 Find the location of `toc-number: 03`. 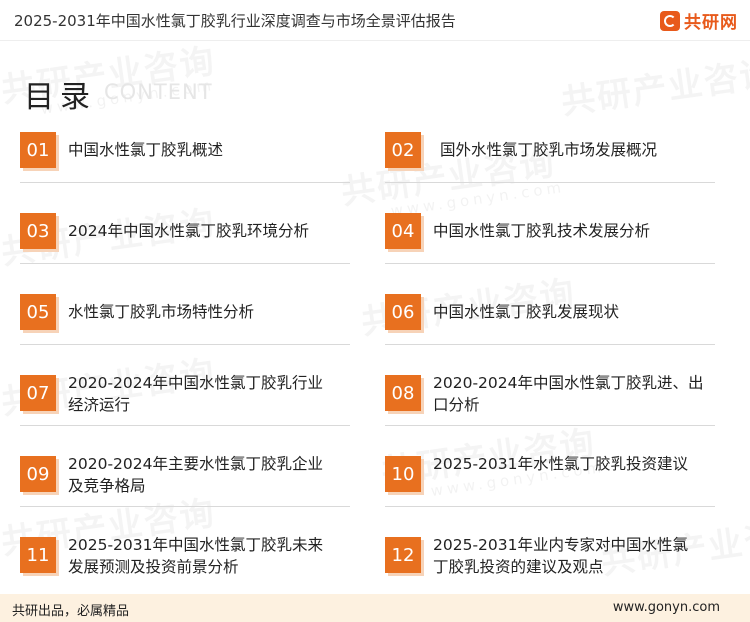

toc-number: 03 is located at coordinates (38, 231).